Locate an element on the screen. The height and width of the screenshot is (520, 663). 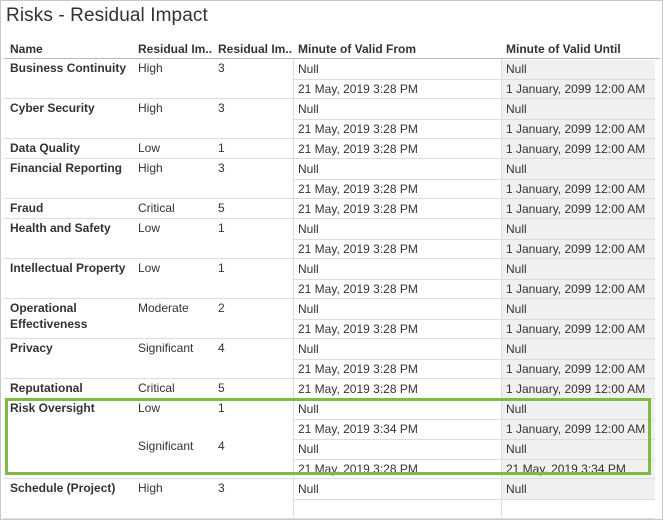
risk-name: Data Quality is located at coordinates (45, 148).